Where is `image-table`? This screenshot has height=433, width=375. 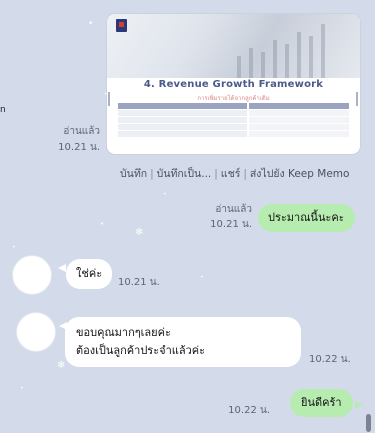
image-table is located at coordinates (233, 120).